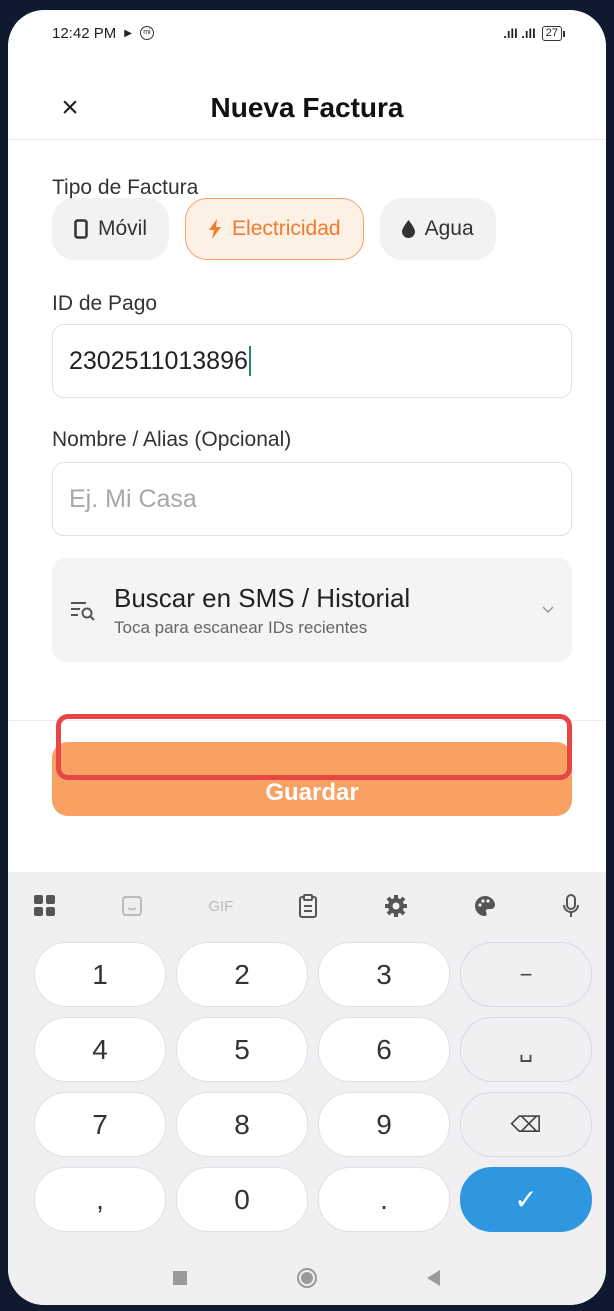 The image size is (614, 1311). Describe the element at coordinates (172, 439) in the screenshot. I see `alias-label: Nombre / Alias (Opcional)` at that location.